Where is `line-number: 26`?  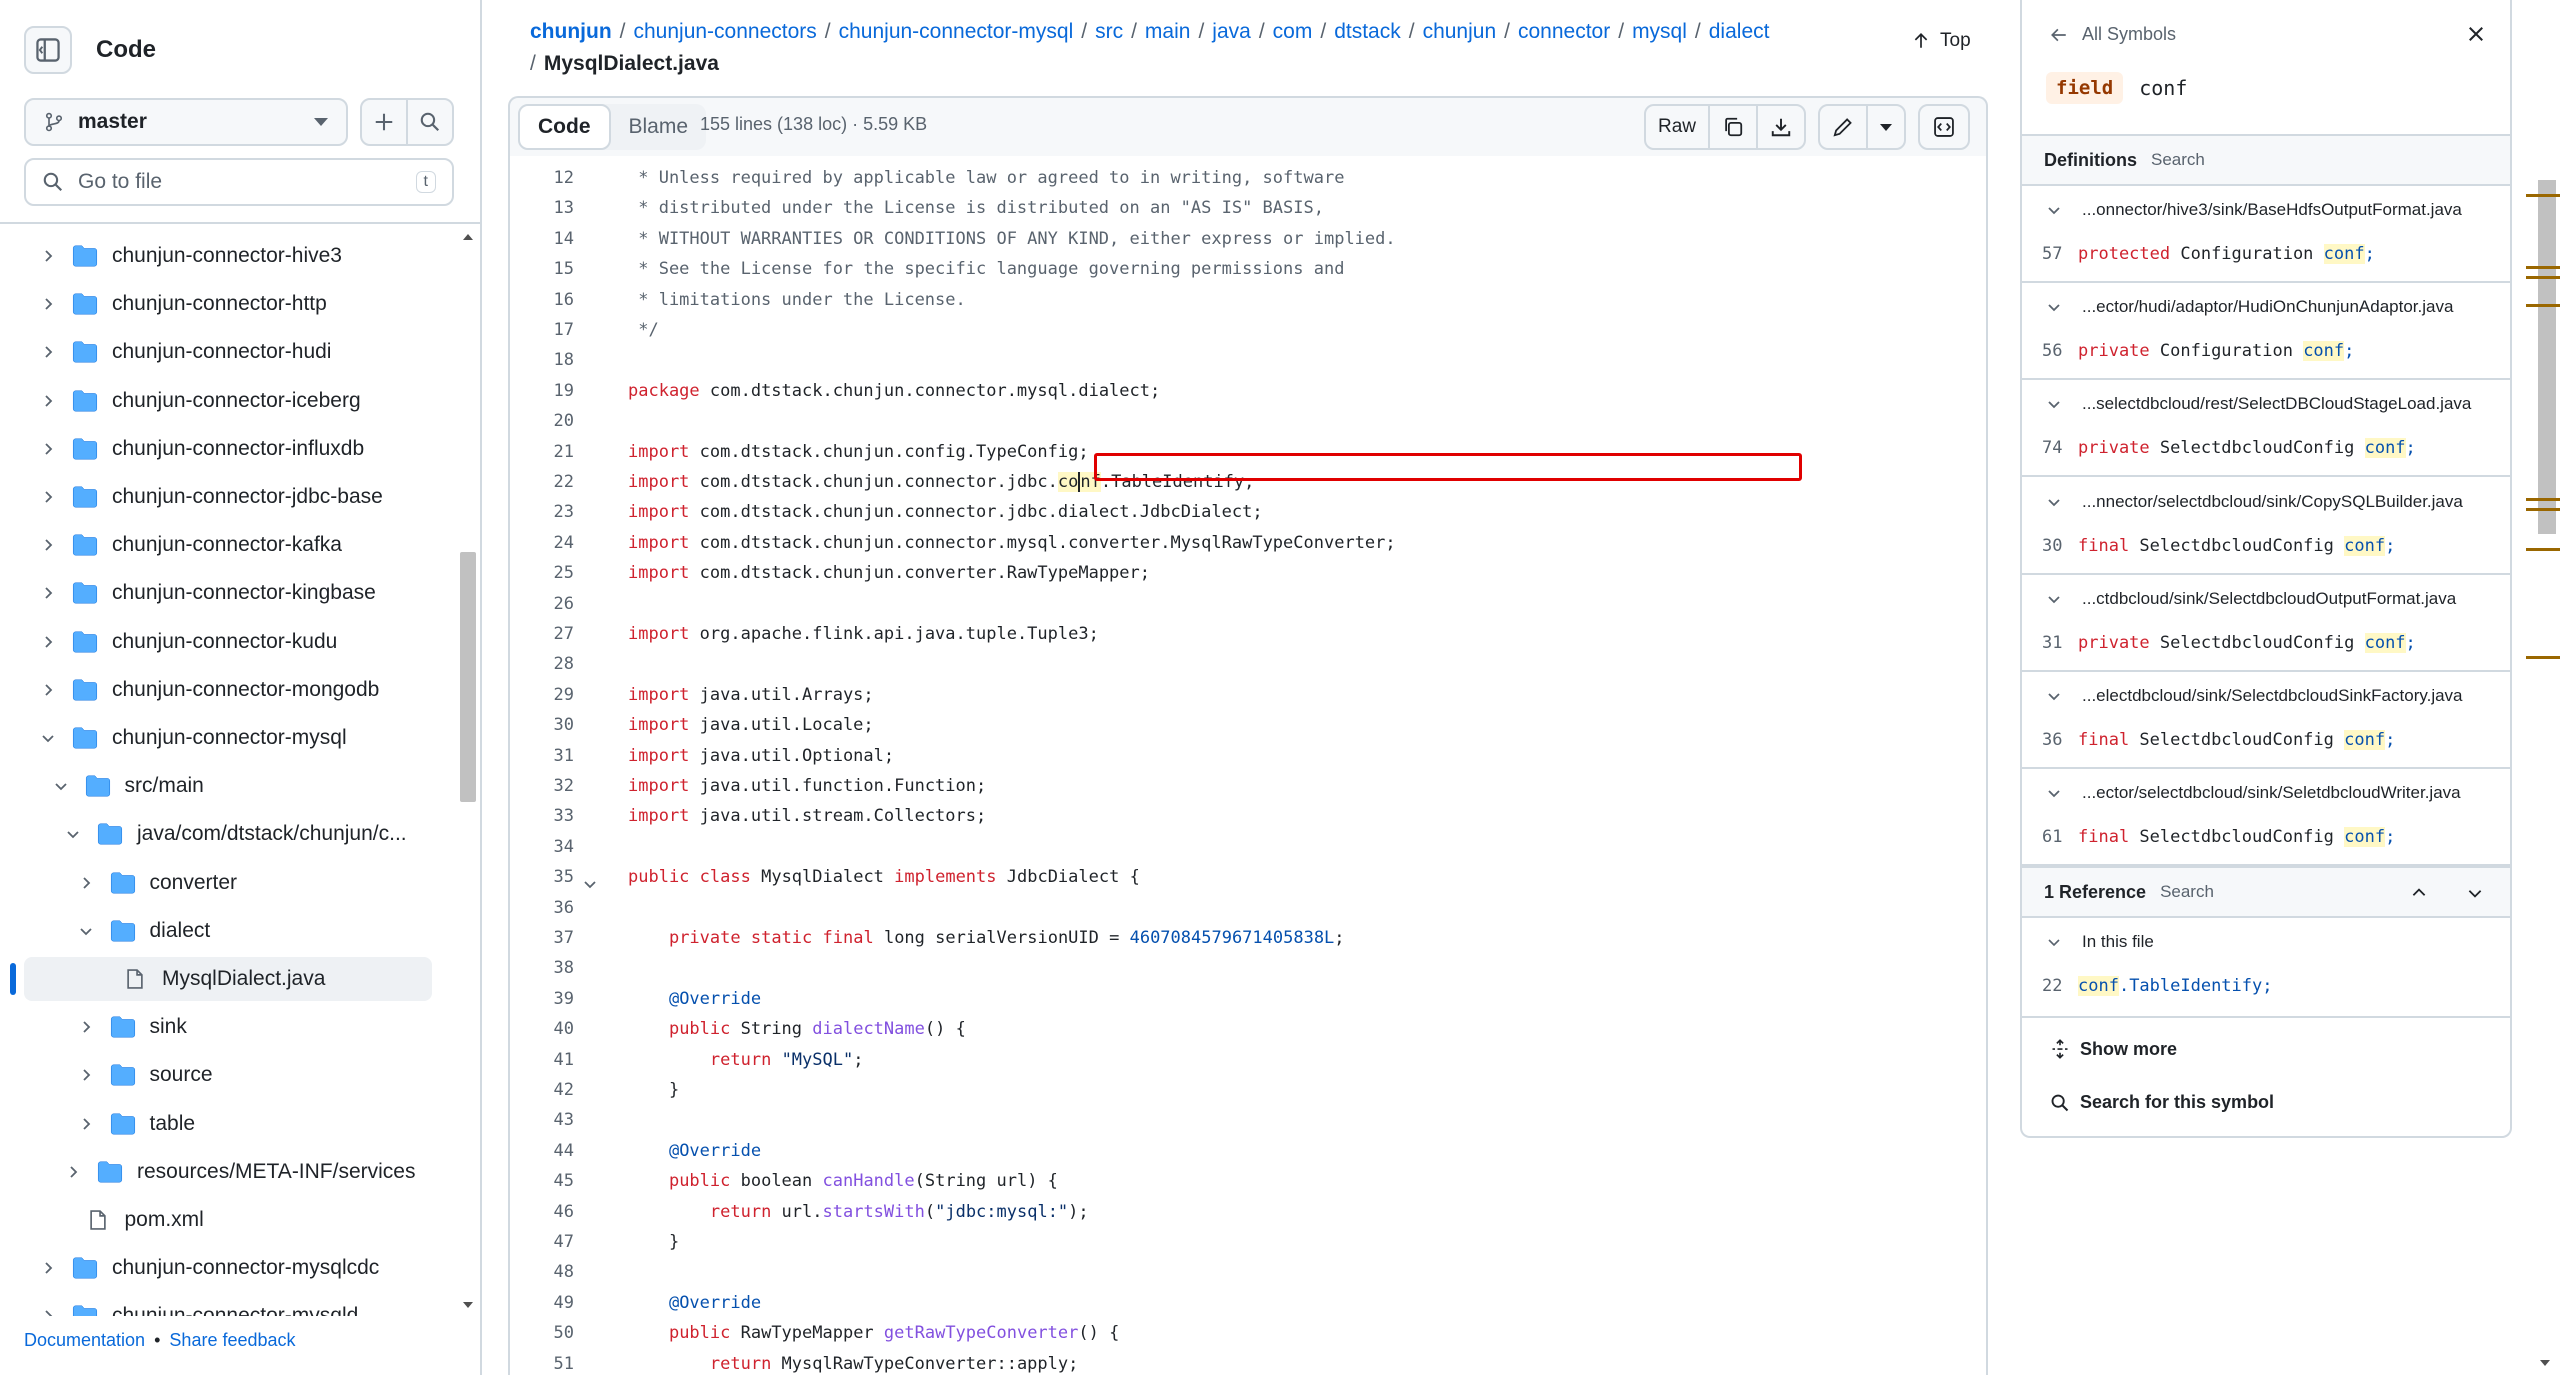
line-number: 26 is located at coordinates (542, 604).